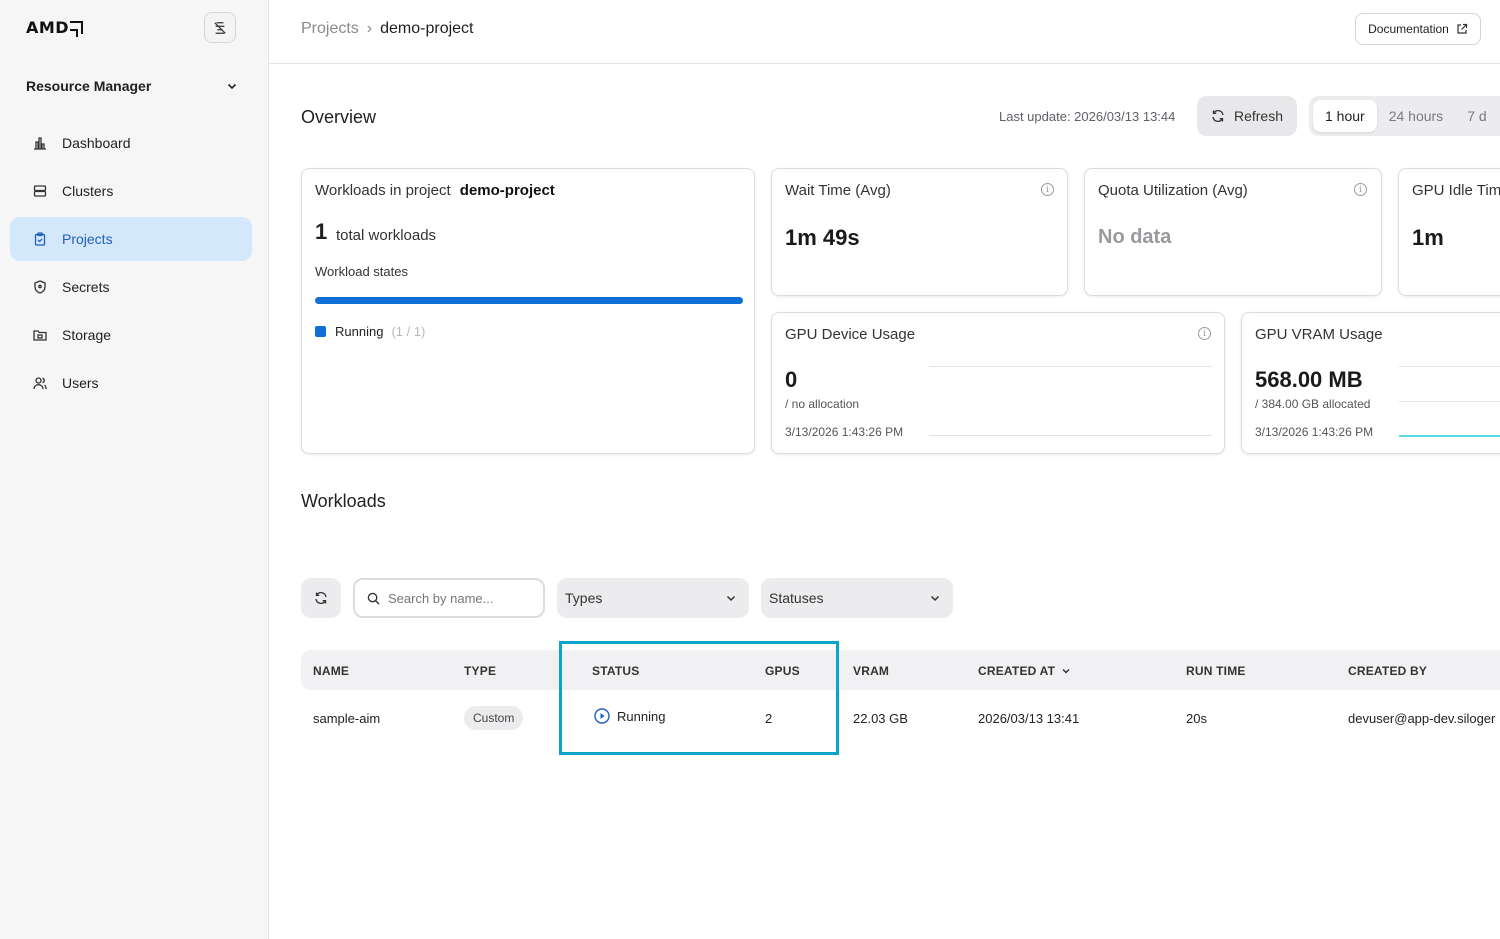 Image resolution: width=1500 pixels, height=939 pixels. I want to click on server-icon, so click(40, 191).